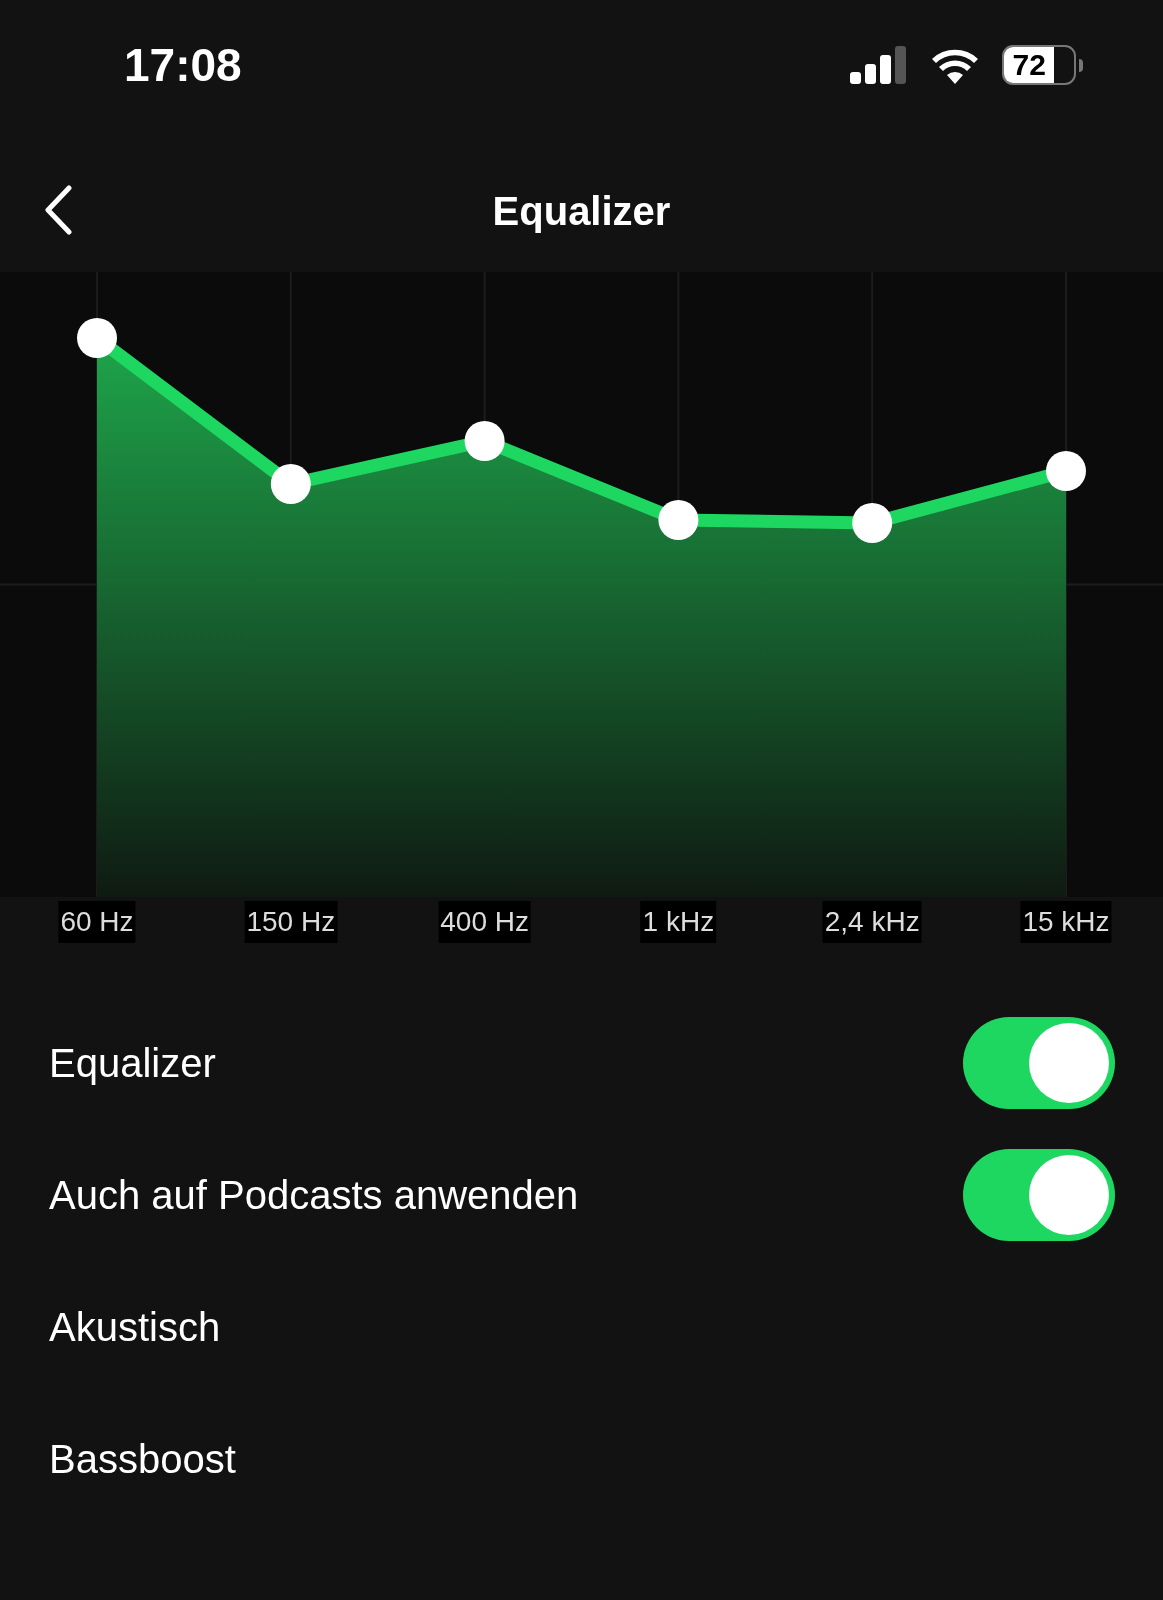  What do you see at coordinates (879, 65) in the screenshot?
I see `signal-icon` at bounding box center [879, 65].